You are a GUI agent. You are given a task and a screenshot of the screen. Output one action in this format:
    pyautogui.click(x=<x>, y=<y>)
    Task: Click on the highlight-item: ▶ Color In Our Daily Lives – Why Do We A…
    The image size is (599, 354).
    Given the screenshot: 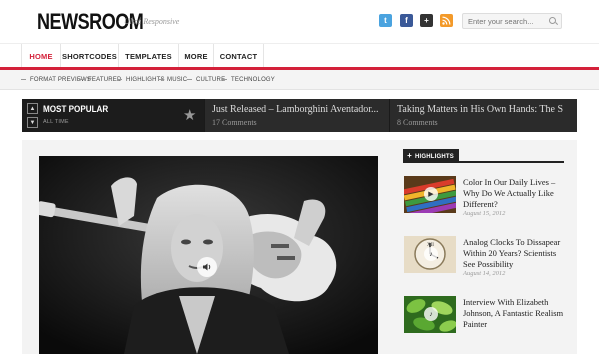 What is the action you would take?
    pyautogui.click(x=485, y=202)
    